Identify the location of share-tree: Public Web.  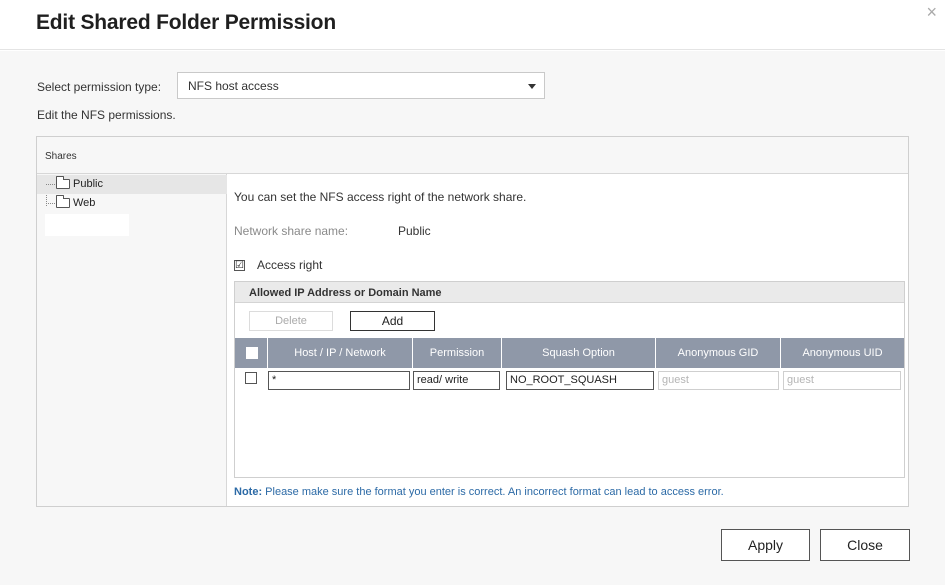
(132, 340).